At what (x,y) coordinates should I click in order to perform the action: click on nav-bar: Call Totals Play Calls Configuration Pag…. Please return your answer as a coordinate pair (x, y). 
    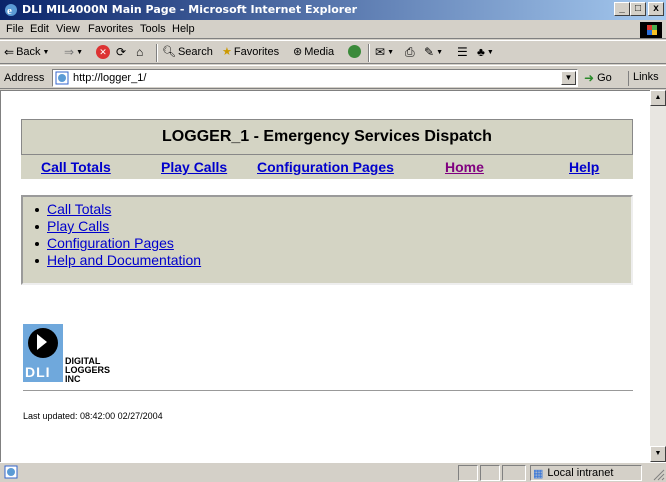
    Looking at the image, I should click on (327, 167).